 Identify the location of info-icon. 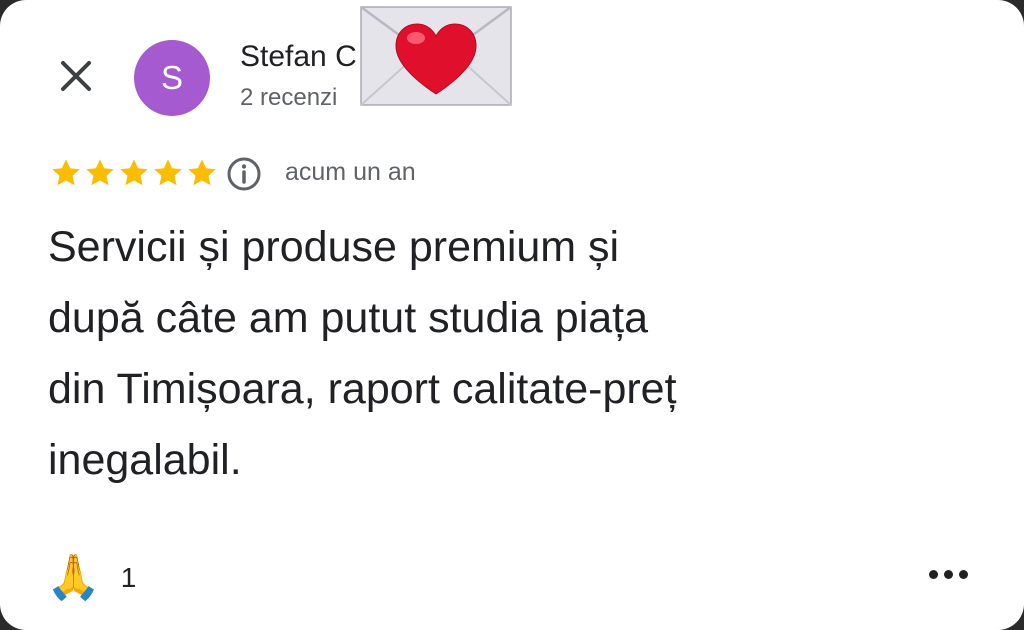
(244, 174).